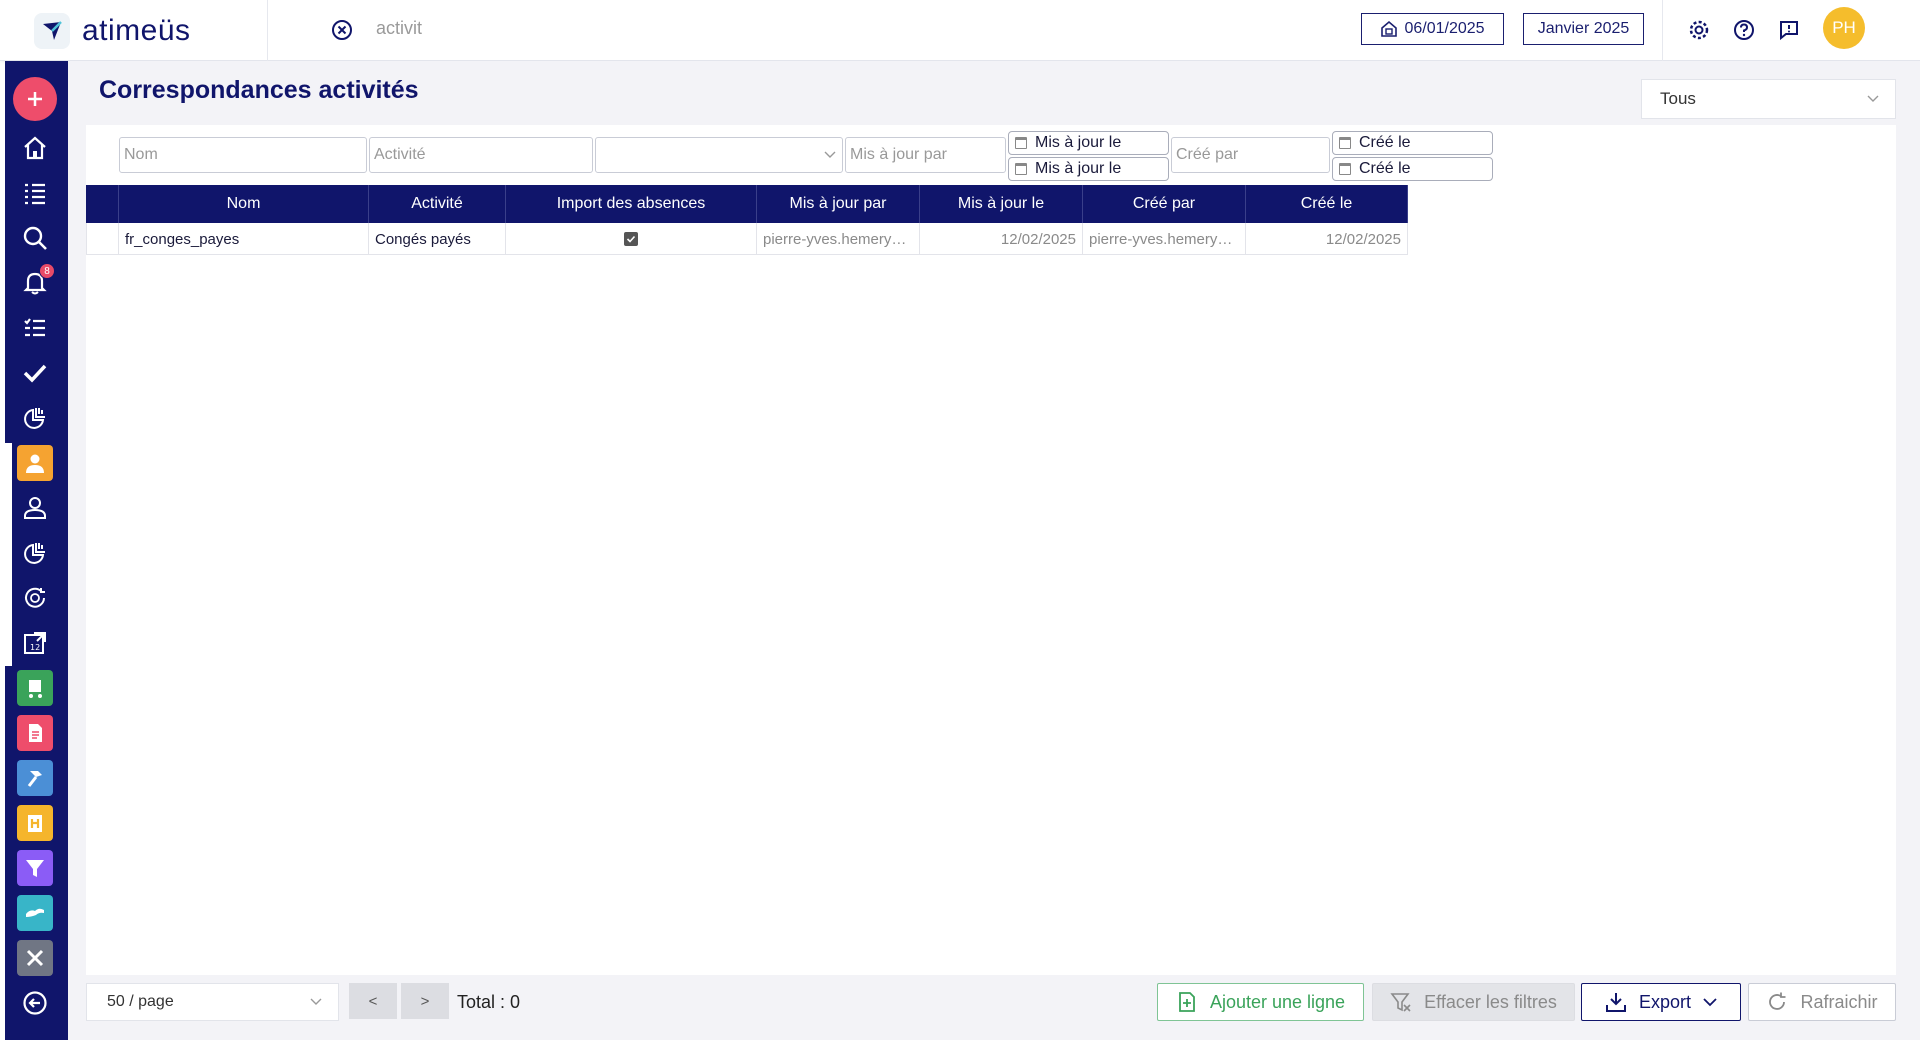 Image resolution: width=1920 pixels, height=1040 pixels. What do you see at coordinates (1001, 239) in the screenshot?
I see `cell-maj-le: 12/02/2025` at bounding box center [1001, 239].